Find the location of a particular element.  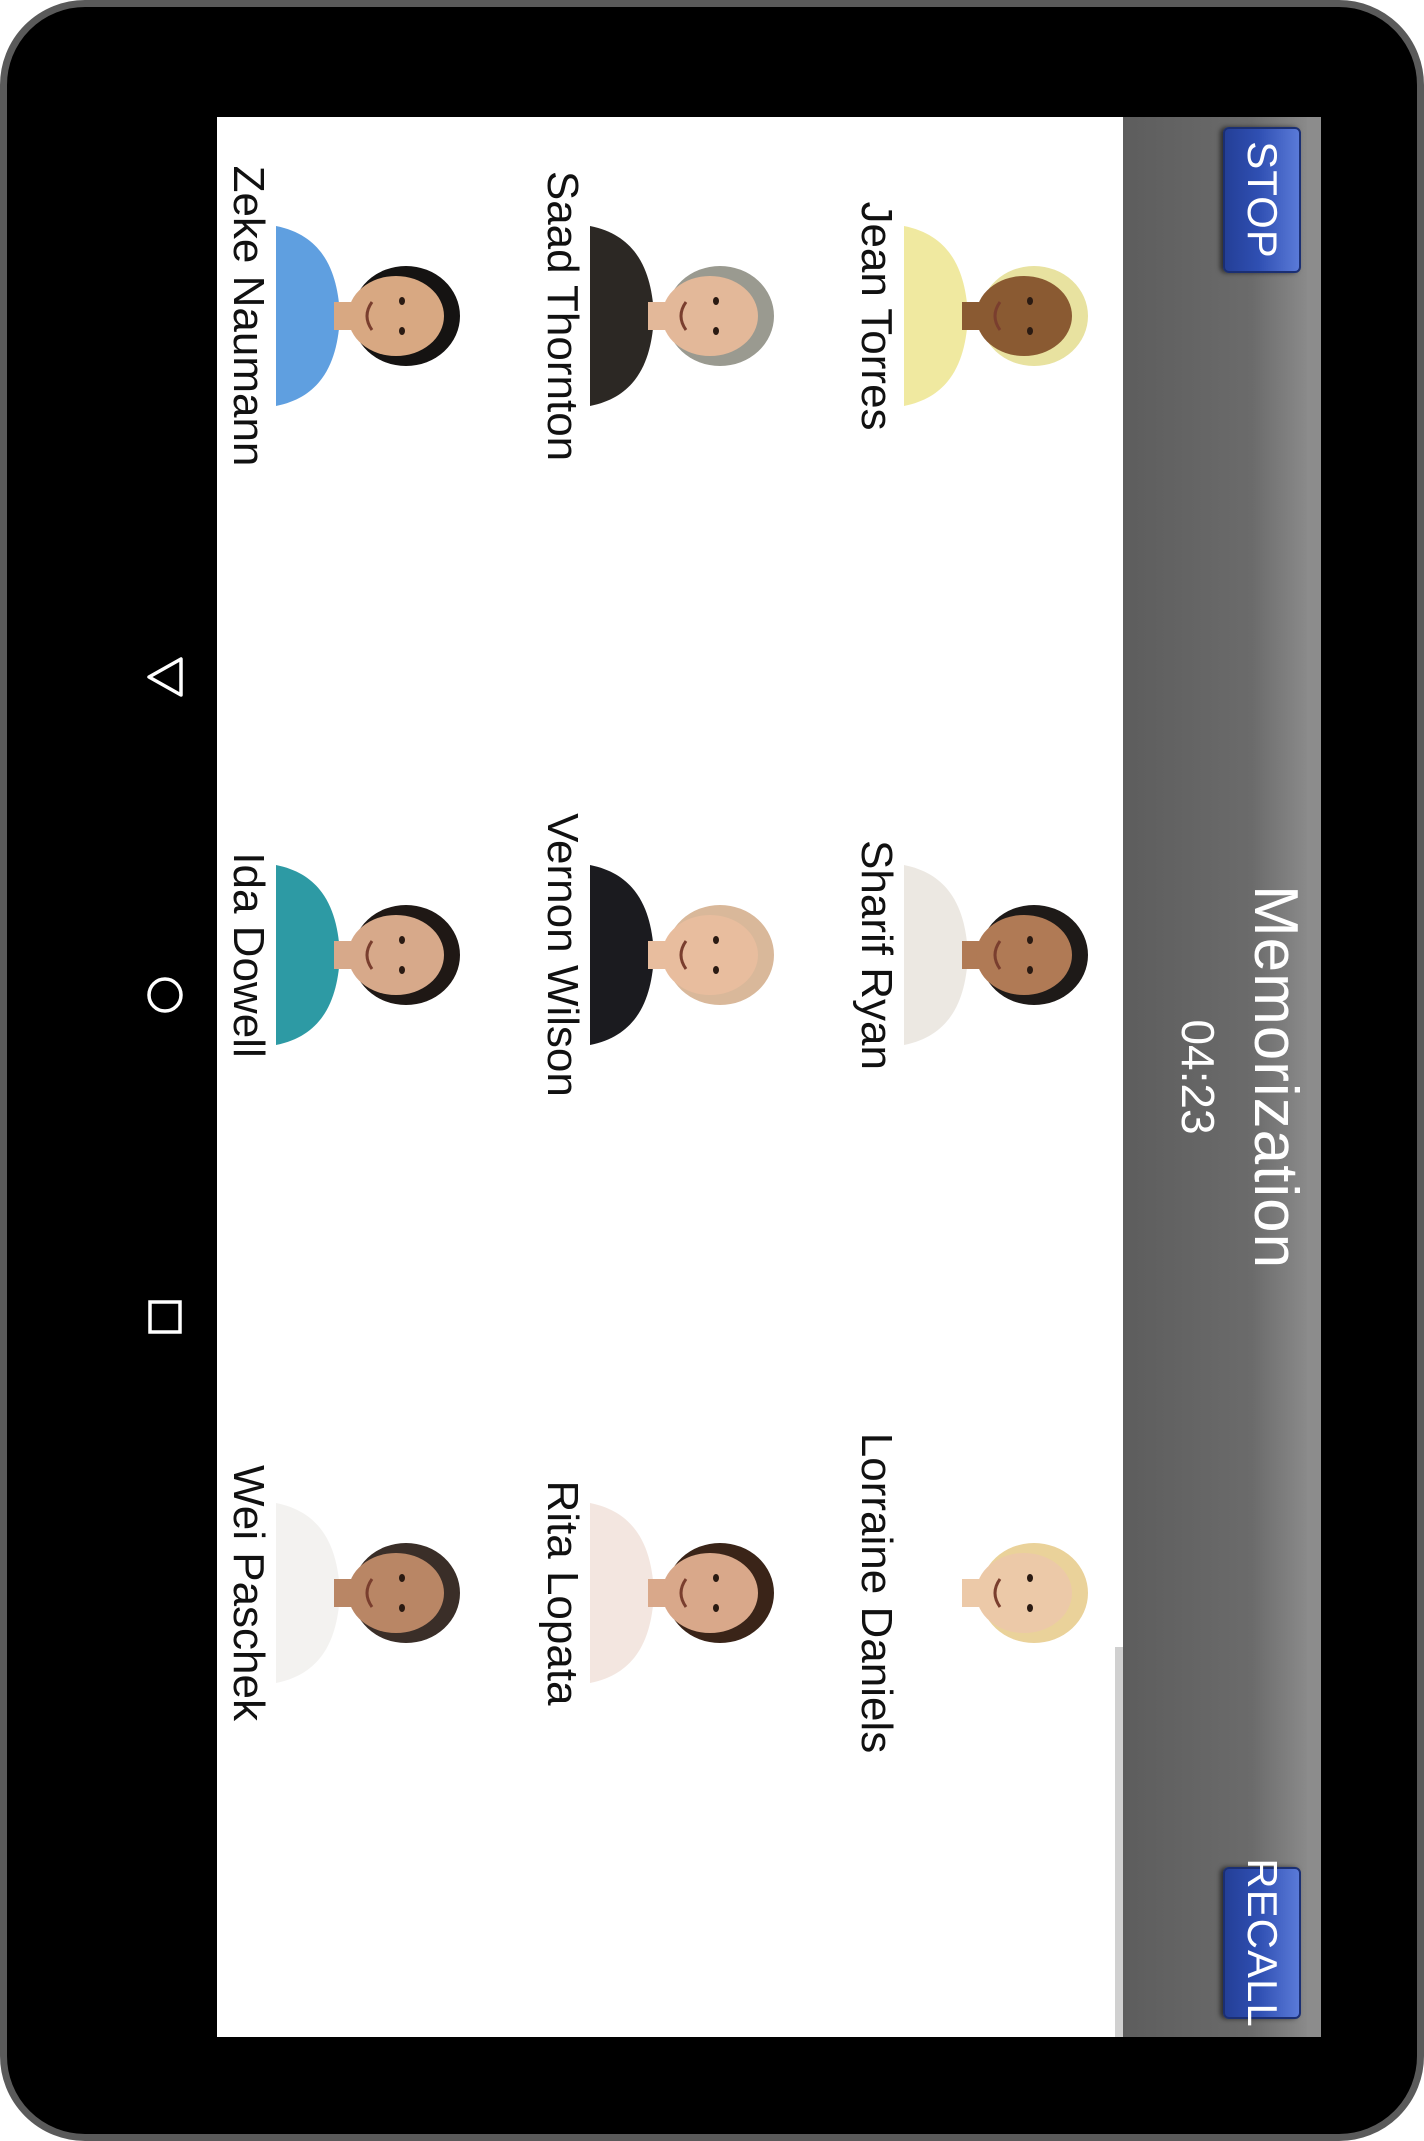

back-button is located at coordinates (165, 677).